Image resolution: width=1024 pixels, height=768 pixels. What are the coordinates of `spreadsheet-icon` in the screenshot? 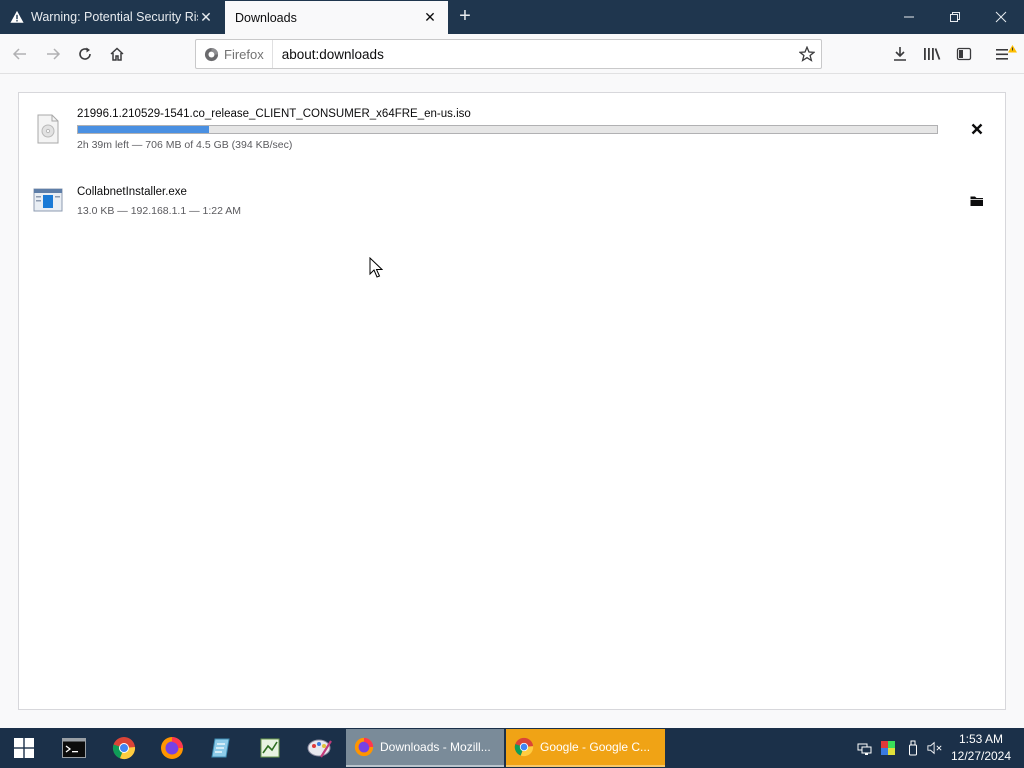 It's located at (270, 748).